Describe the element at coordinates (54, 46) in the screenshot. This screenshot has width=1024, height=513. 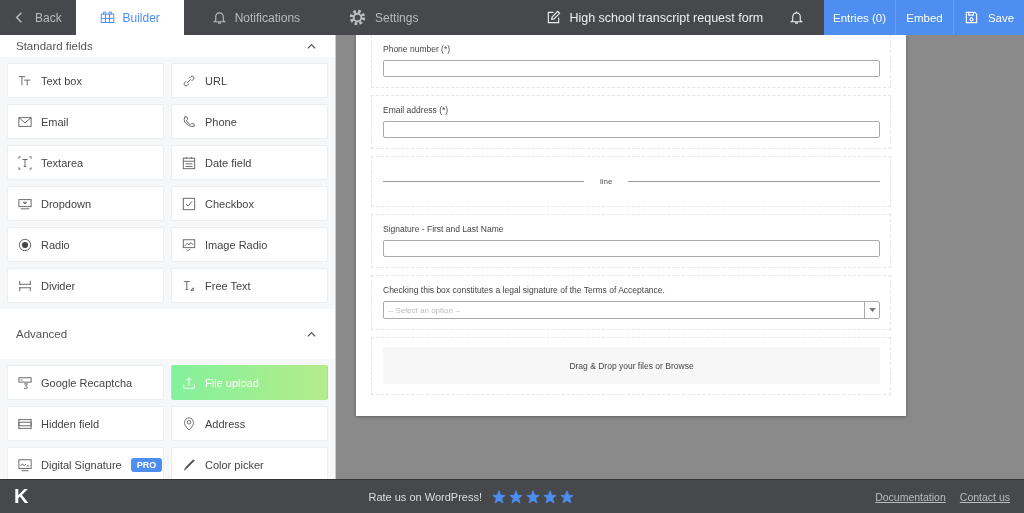
I see `section-title: Standard fields` at that location.